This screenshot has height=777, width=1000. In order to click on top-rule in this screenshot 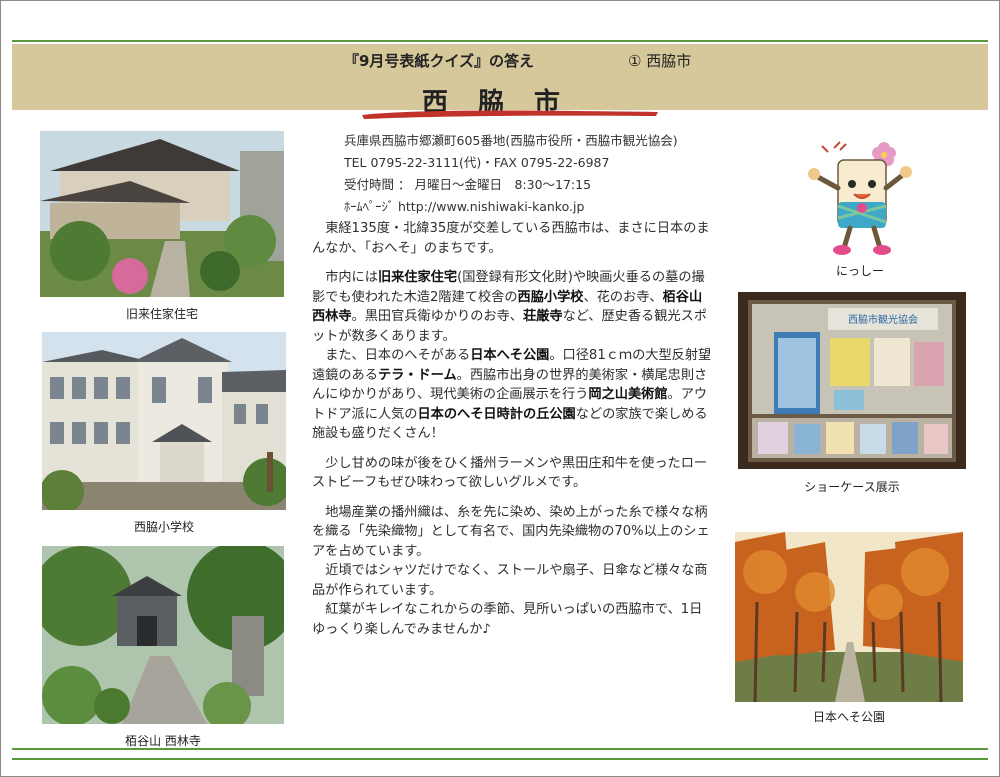, I will do `click(500, 41)`.